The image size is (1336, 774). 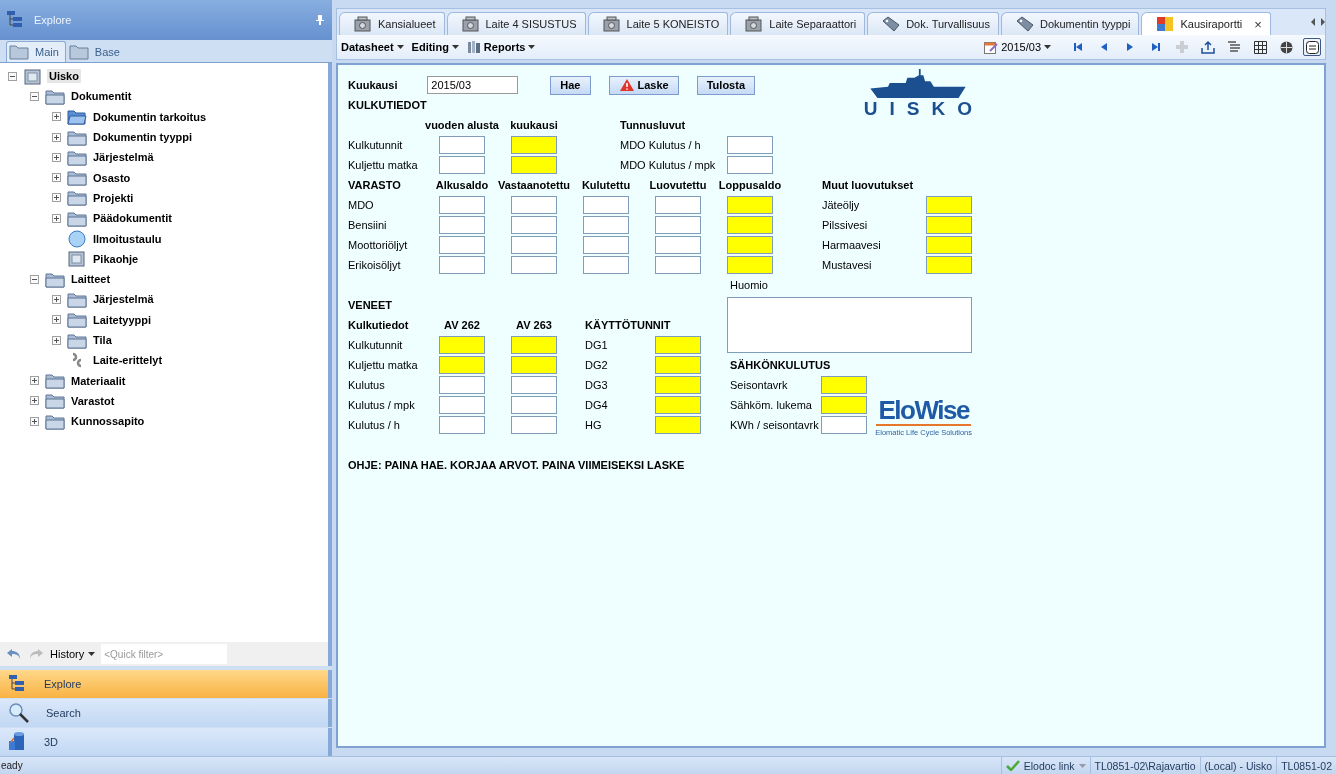 What do you see at coordinates (113, 197) in the screenshot?
I see `tree-item: Projekti` at bounding box center [113, 197].